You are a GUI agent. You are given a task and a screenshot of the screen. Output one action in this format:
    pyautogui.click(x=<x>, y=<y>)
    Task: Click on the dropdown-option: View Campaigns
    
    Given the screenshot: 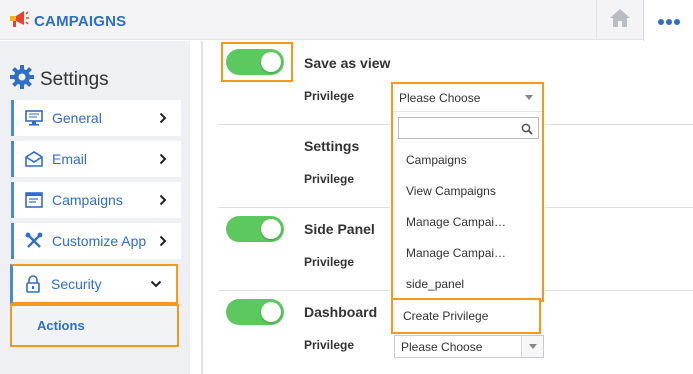 What is the action you would take?
    pyautogui.click(x=467, y=191)
    